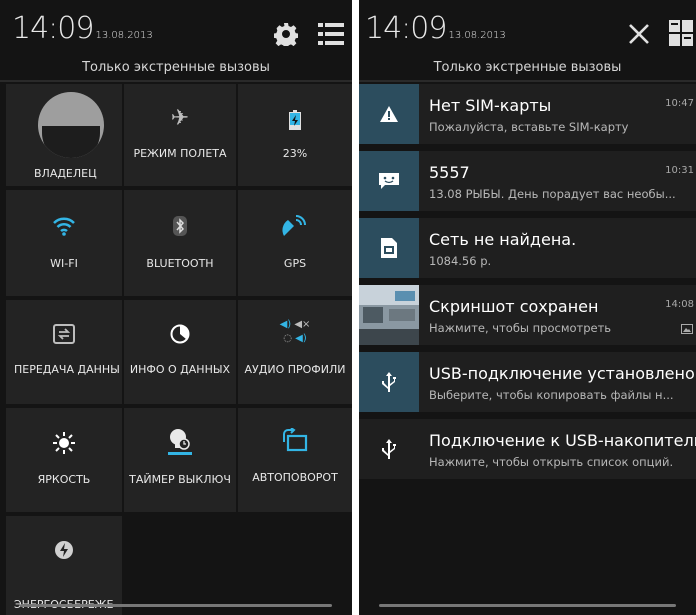  I want to click on notification-text: Пожалуйста, вставьте SIM-карту, so click(529, 127).